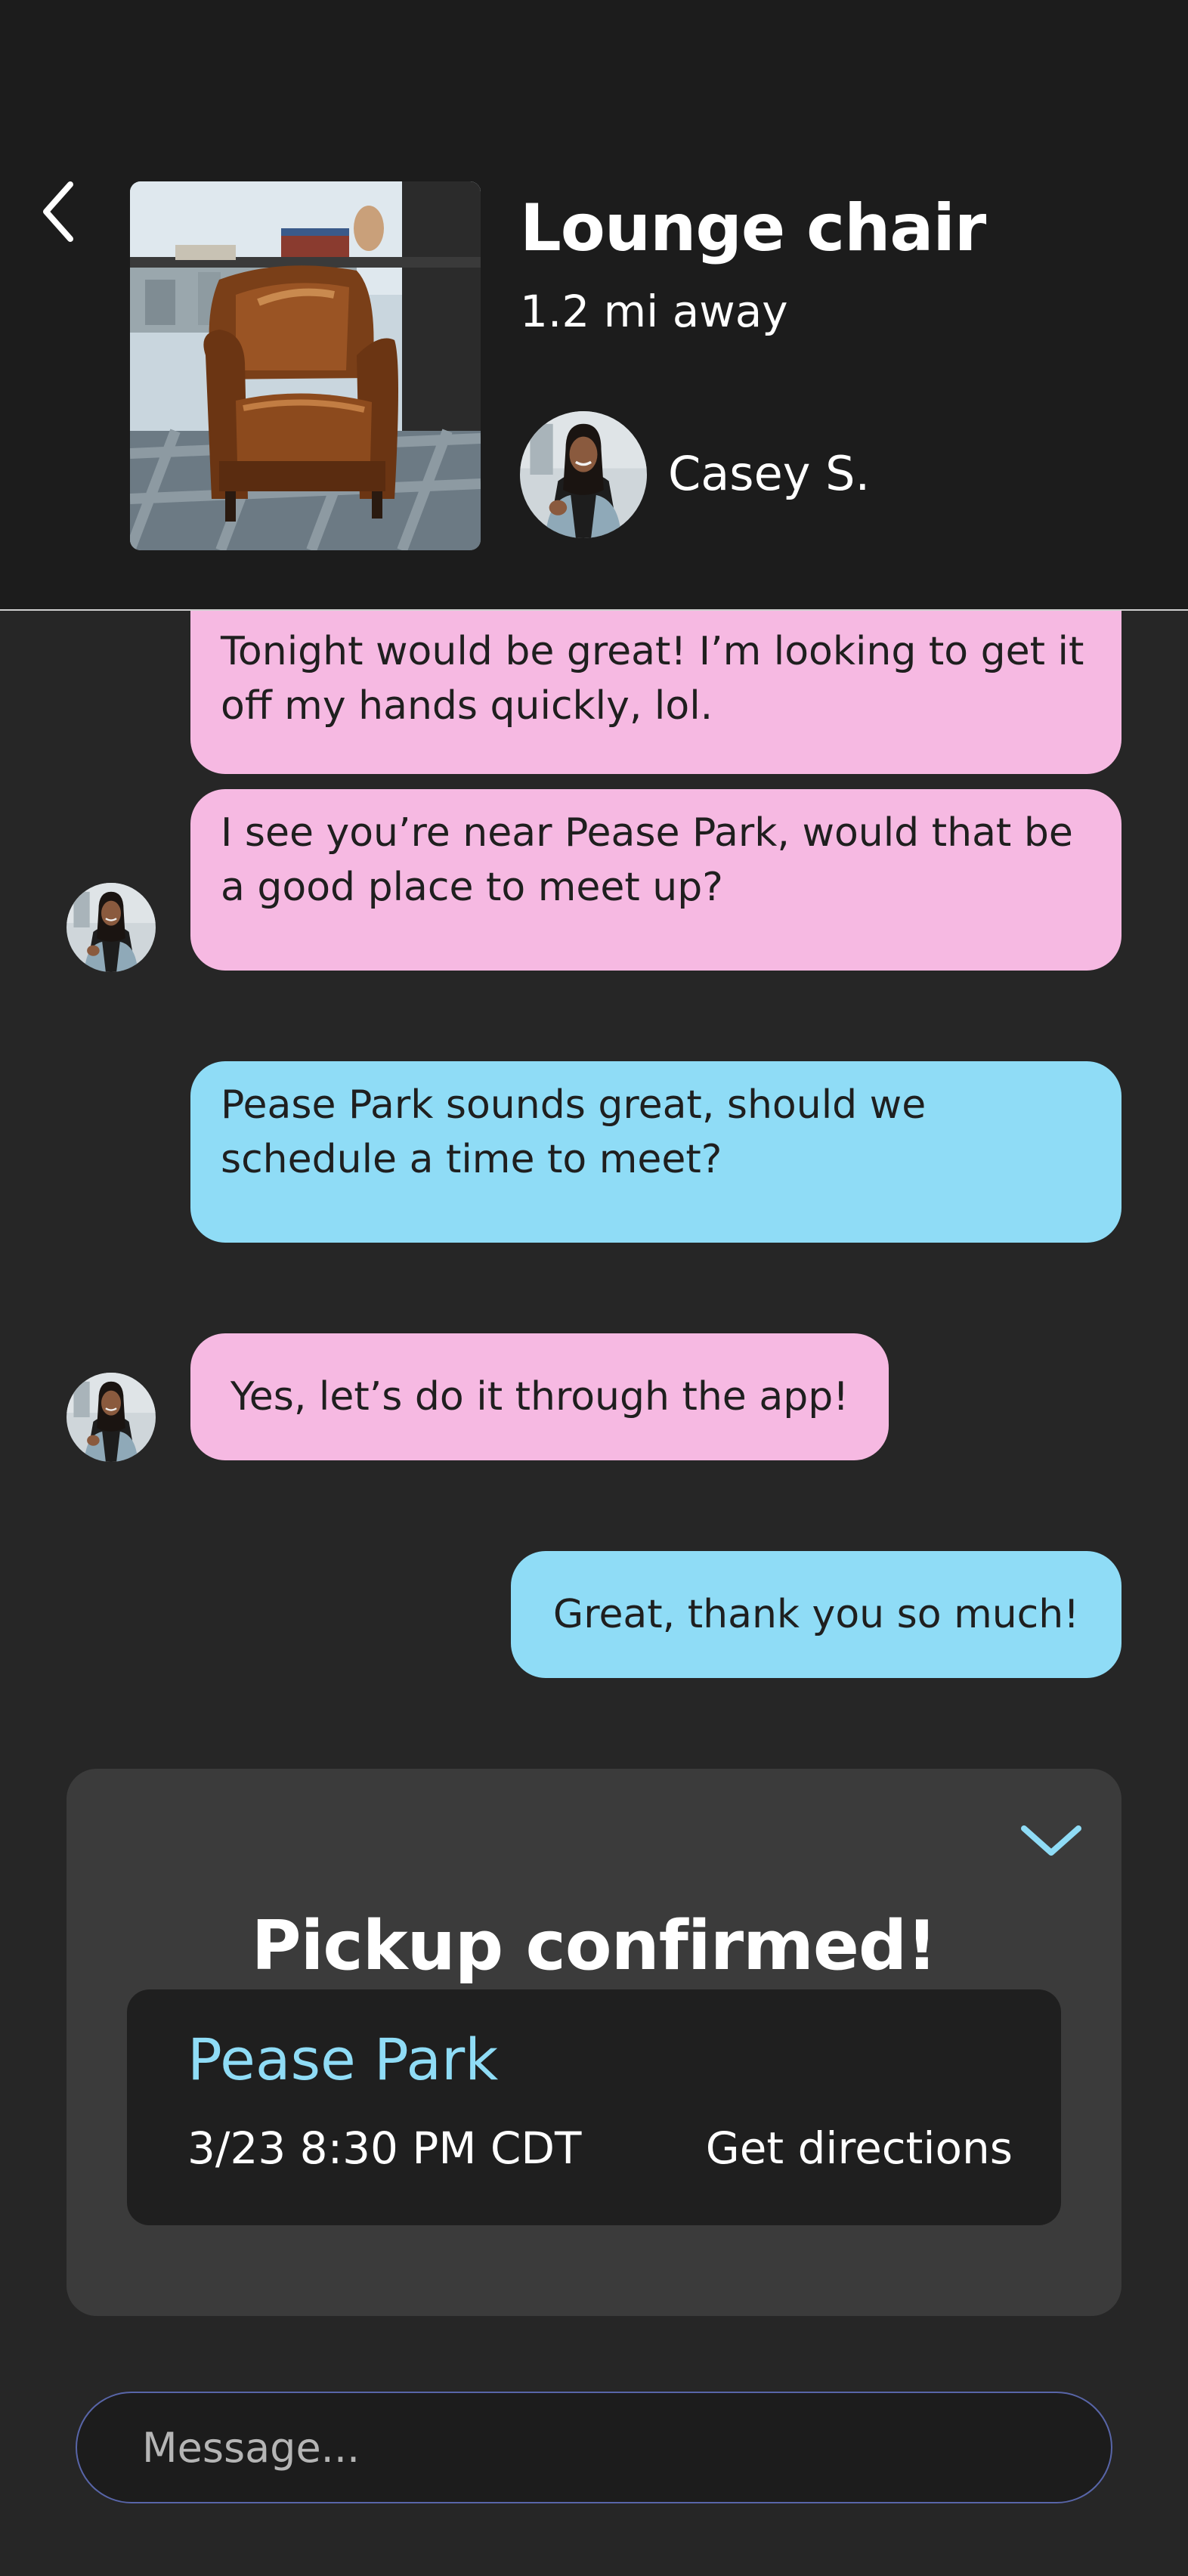 The image size is (1188, 2576). What do you see at coordinates (594, 1946) in the screenshot?
I see `pickup-heading: Pickup confirmed!` at bounding box center [594, 1946].